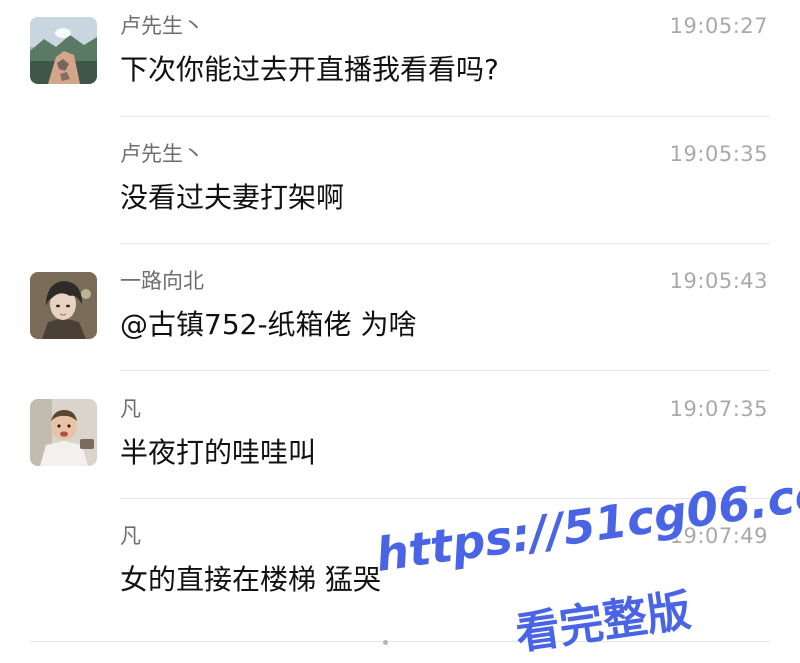 The image size is (800, 663). What do you see at coordinates (718, 26) in the screenshot?
I see `message-time: 19:05:27` at bounding box center [718, 26].